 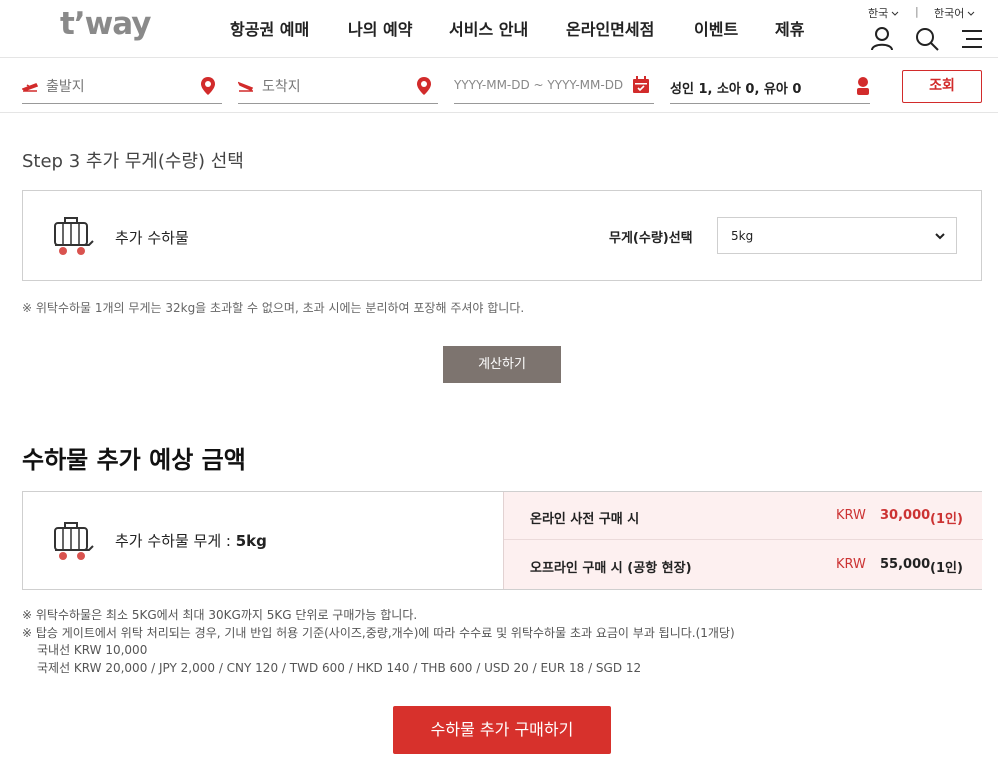 I want to click on departure-field: 출발지, so click(x=122, y=87).